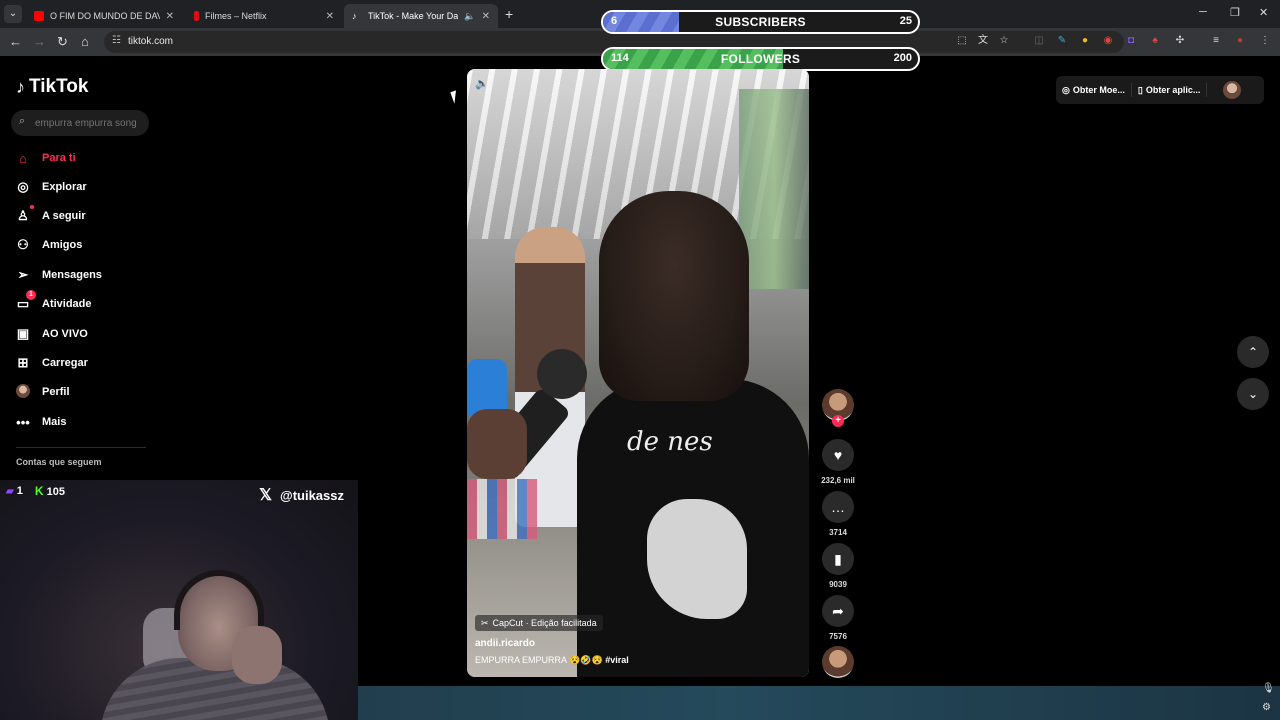 The width and height of the screenshot is (1280, 720). I want to click on microphone-icon: 🎙, so click(1268, 688).